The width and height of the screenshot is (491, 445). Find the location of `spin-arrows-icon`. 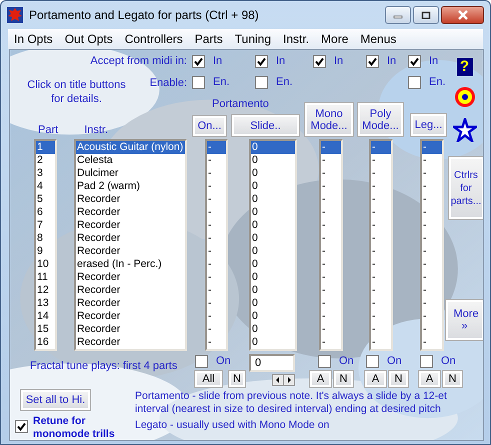

spin-arrows-icon is located at coordinates (283, 380).